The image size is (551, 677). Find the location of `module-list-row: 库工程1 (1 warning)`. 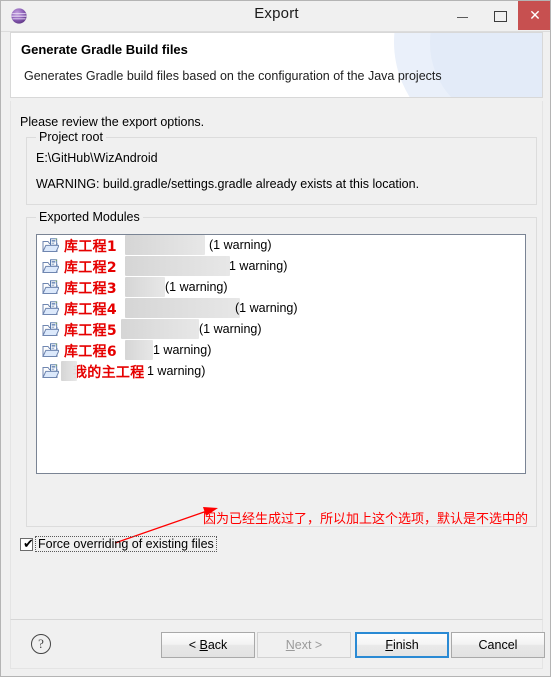

module-list-row: 库工程1 (1 warning) is located at coordinates (281, 245).